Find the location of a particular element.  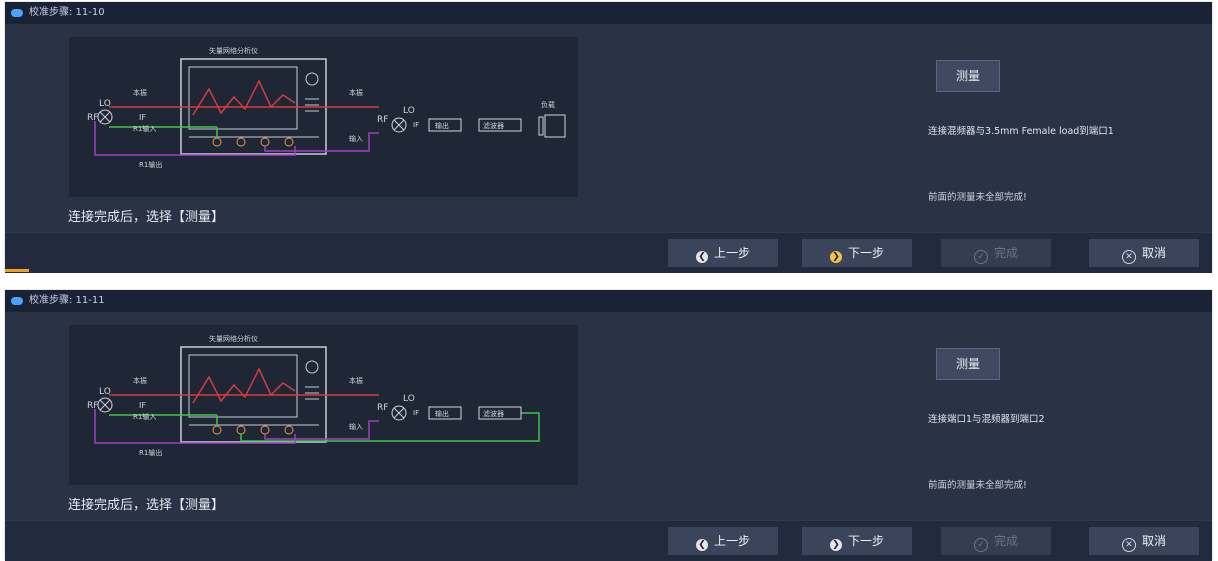

title-bar: 校准步骤: 11-11 is located at coordinates (608, 301).